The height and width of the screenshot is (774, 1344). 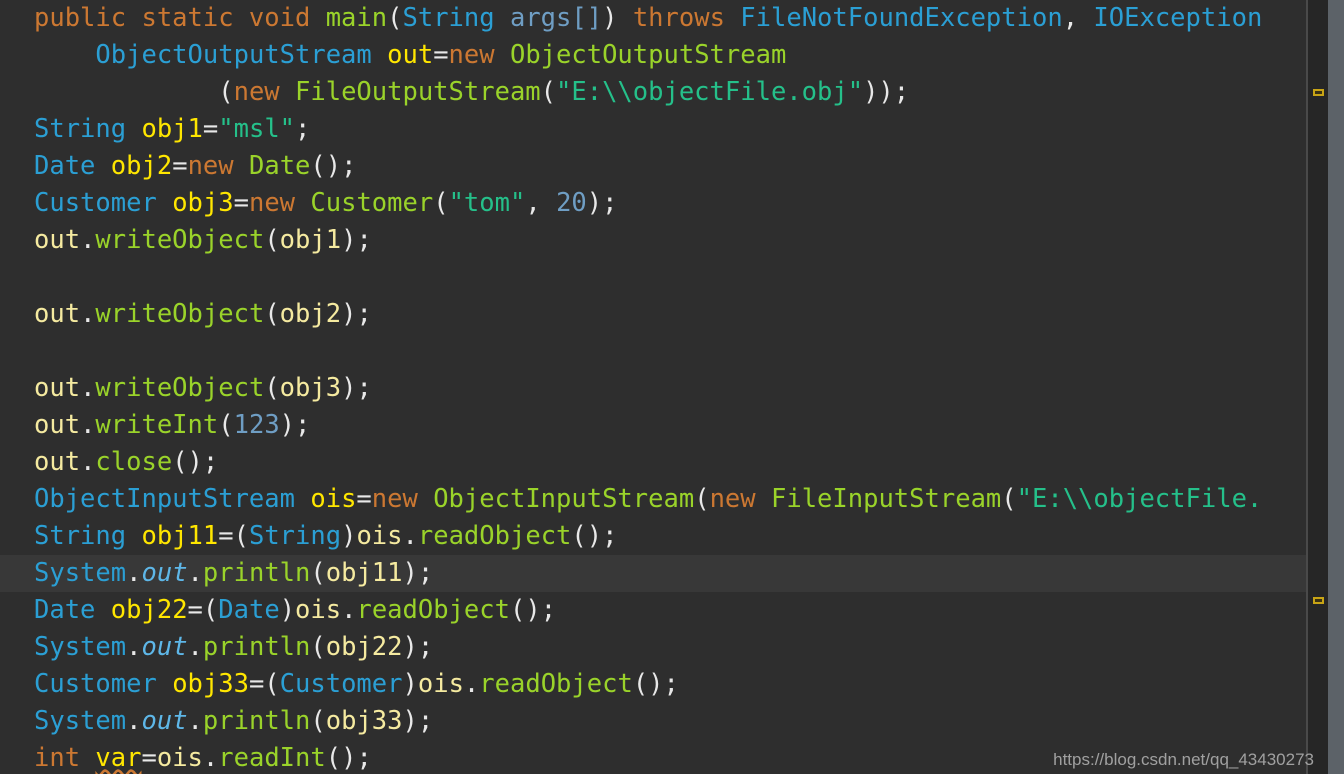 What do you see at coordinates (333, 499) in the screenshot?
I see `code-token-var: ois` at bounding box center [333, 499].